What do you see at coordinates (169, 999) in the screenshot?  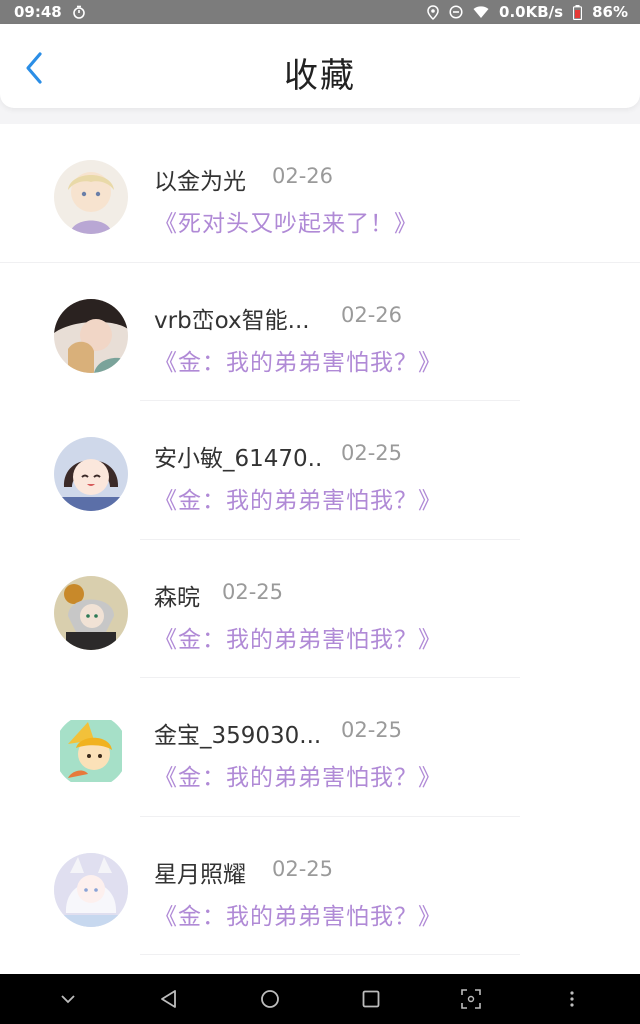 I see `back-triangle-icon` at bounding box center [169, 999].